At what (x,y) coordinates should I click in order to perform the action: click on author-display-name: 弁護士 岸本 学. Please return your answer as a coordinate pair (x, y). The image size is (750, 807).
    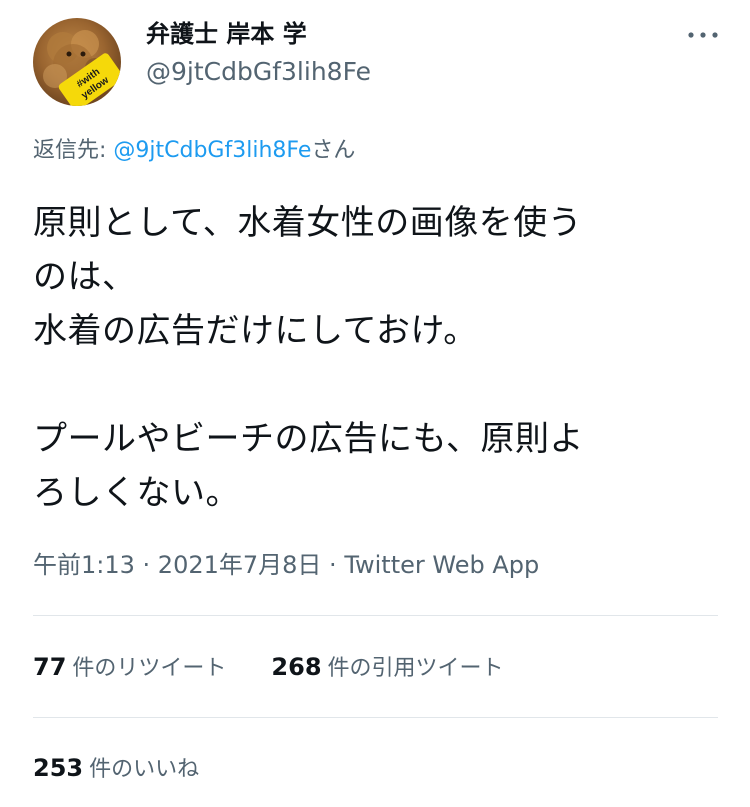
    Looking at the image, I should click on (226, 34).